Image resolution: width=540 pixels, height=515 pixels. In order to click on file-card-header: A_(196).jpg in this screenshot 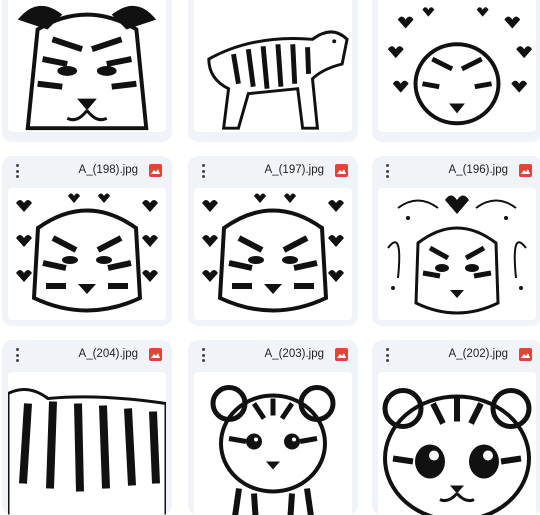, I will do `click(456, 171)`.